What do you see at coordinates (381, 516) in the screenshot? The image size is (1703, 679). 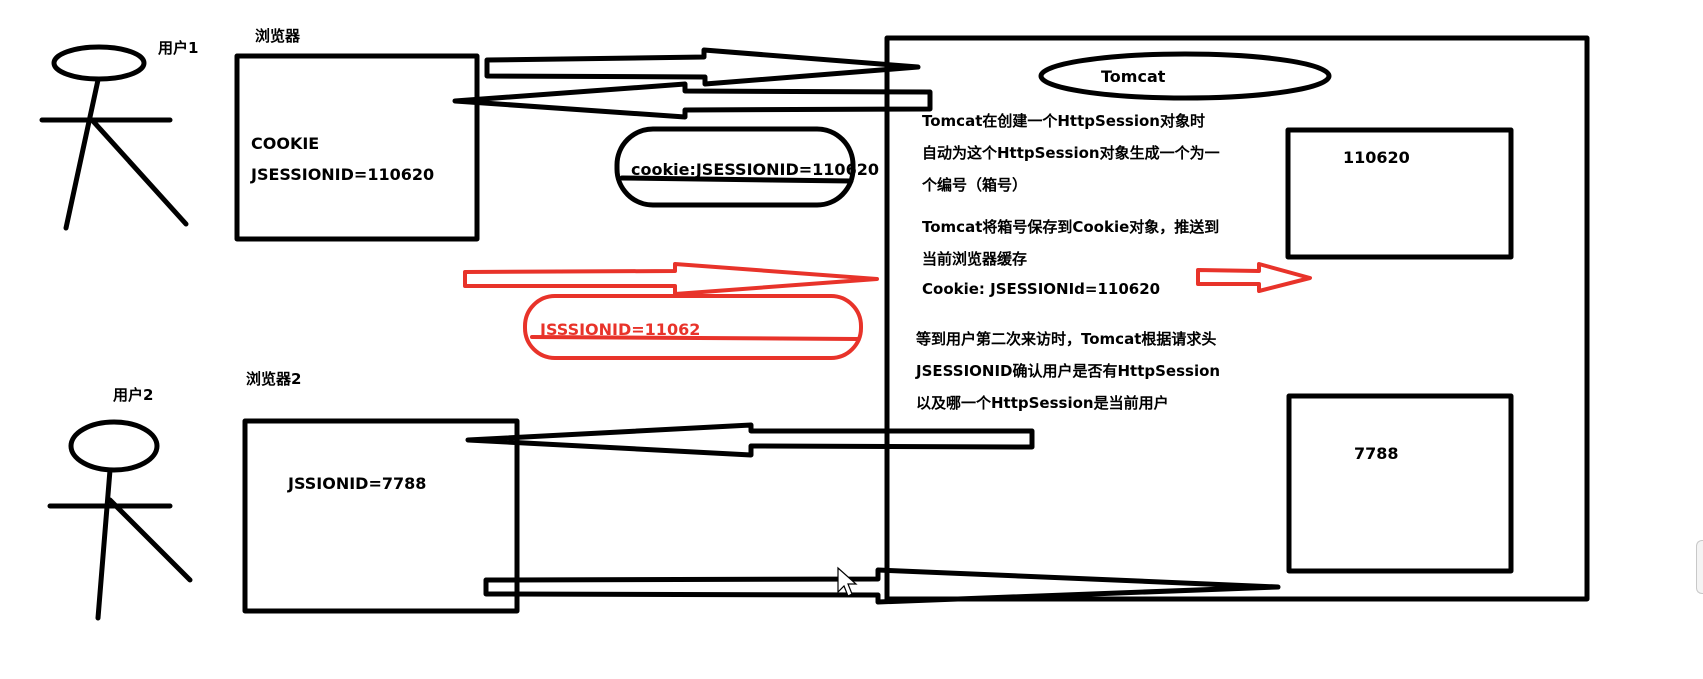 I see `browser2-box` at bounding box center [381, 516].